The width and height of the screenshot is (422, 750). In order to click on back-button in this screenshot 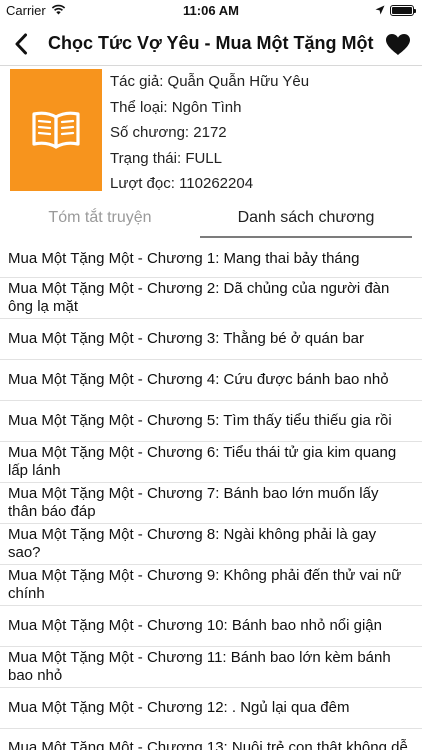, I will do `click(21, 44)`.